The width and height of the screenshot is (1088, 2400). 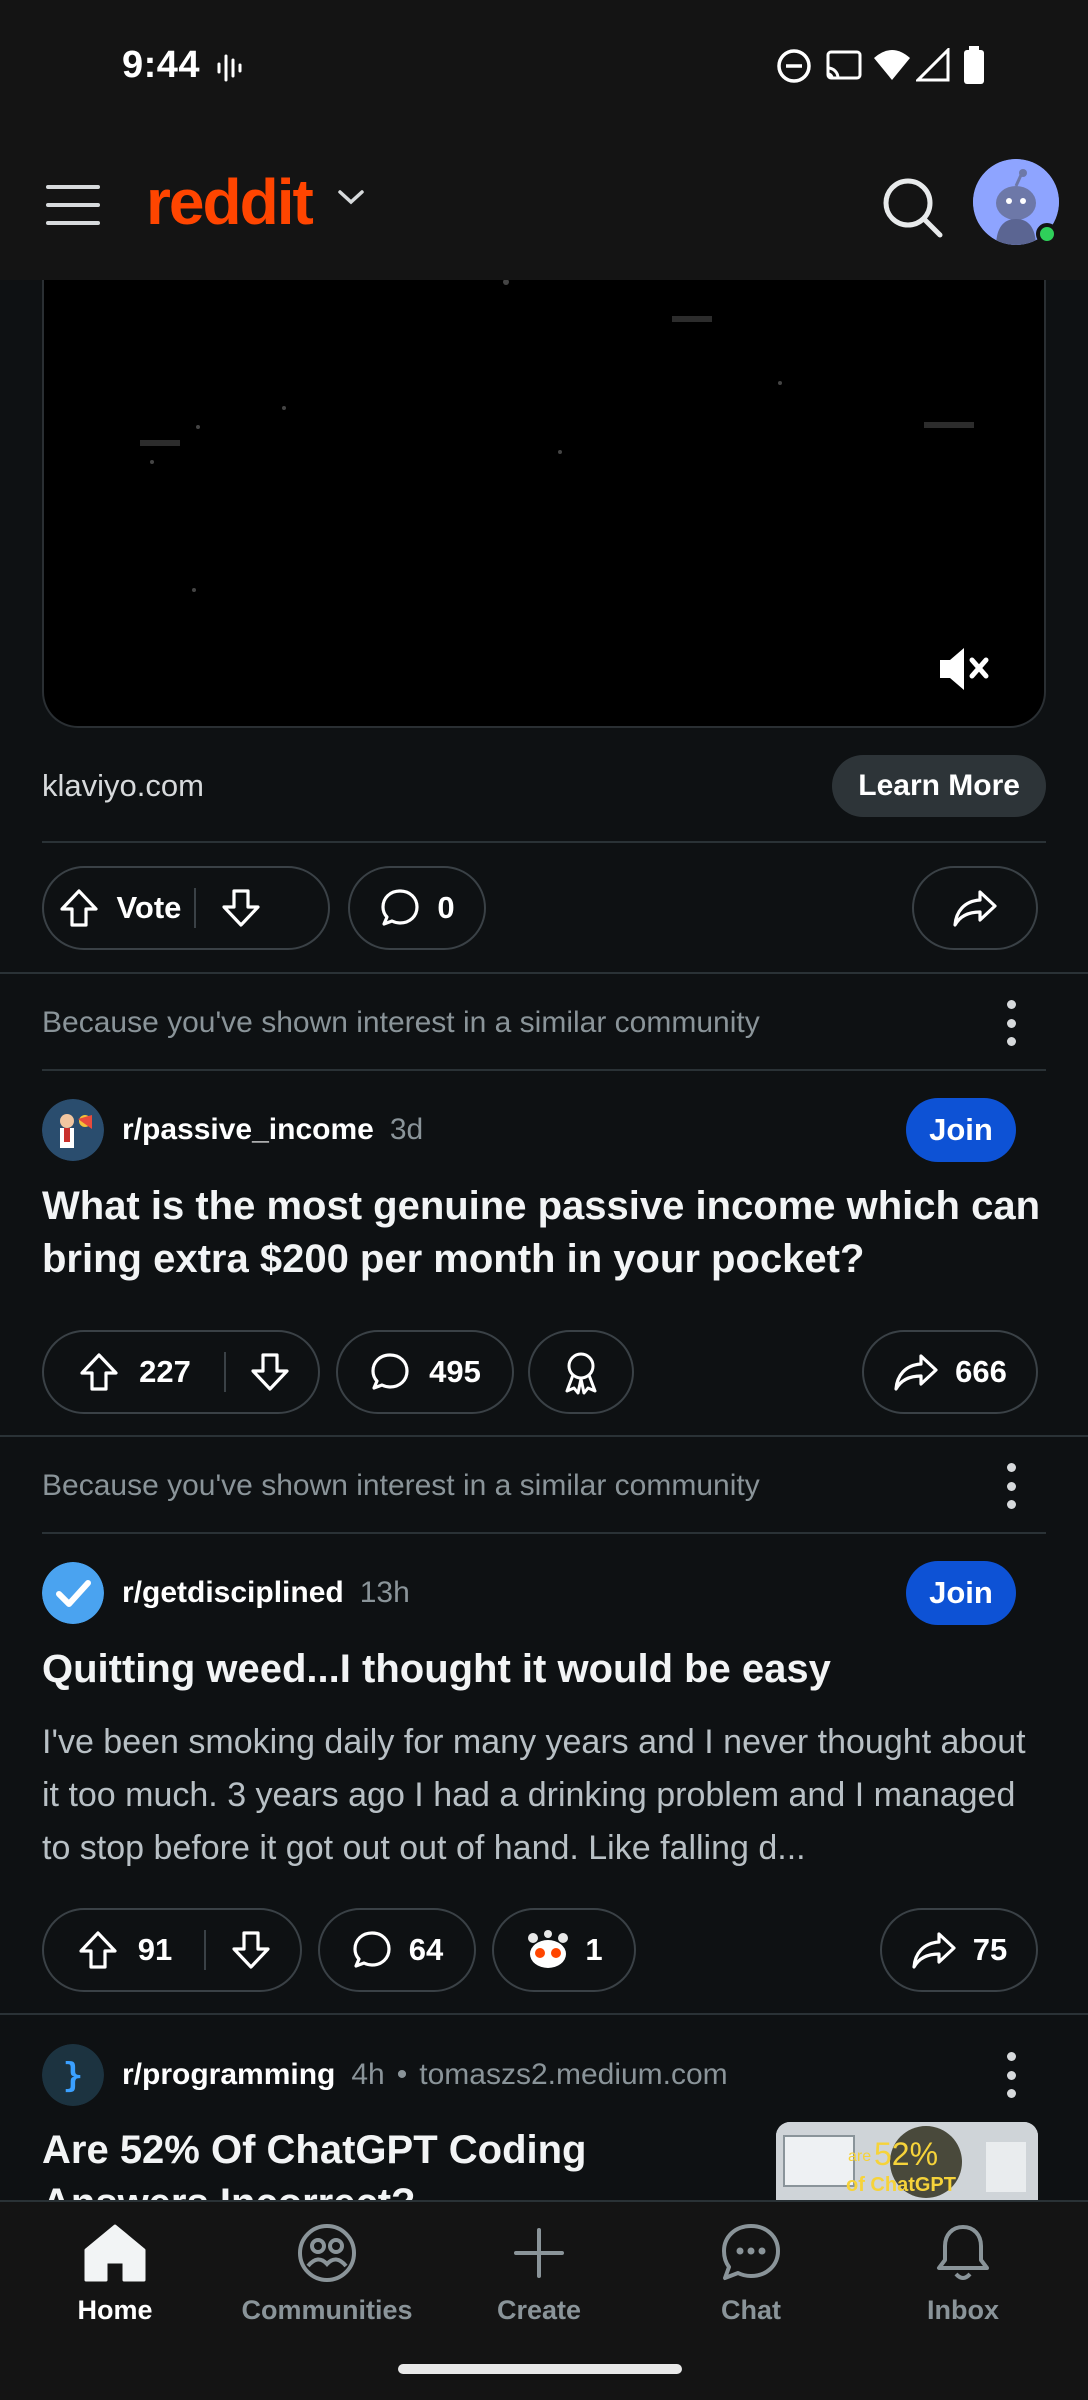 I want to click on comments-button: 0, so click(x=417, y=908).